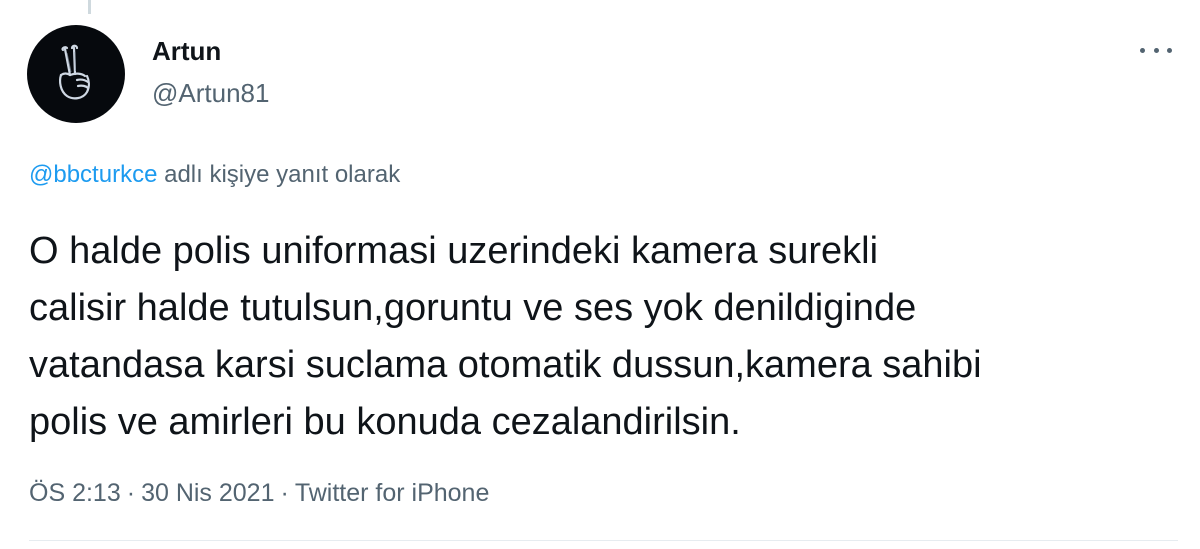  I want to click on reply-context: @bbcturkce adlı kişiye yanıt olarak, so click(214, 175).